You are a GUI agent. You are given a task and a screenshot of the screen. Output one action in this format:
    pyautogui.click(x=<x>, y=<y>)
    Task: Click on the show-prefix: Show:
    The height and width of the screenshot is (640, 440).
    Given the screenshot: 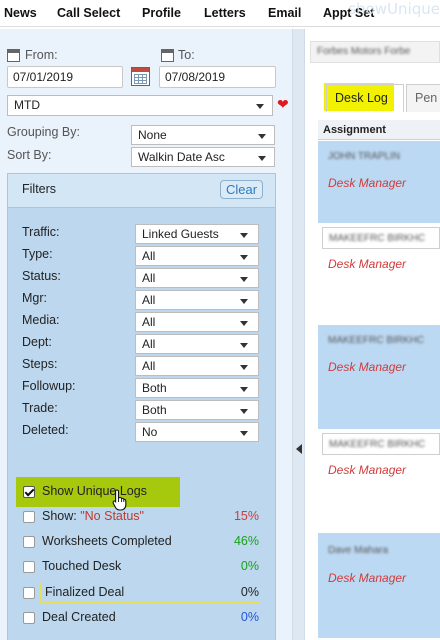 What is the action you would take?
    pyautogui.click(x=61, y=516)
    